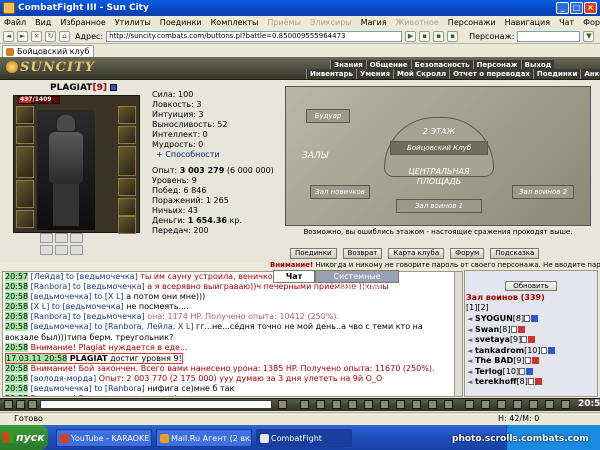  What do you see at coordinates (340, 192) in the screenshot?
I see `room-novices: Зал новичков` at bounding box center [340, 192].